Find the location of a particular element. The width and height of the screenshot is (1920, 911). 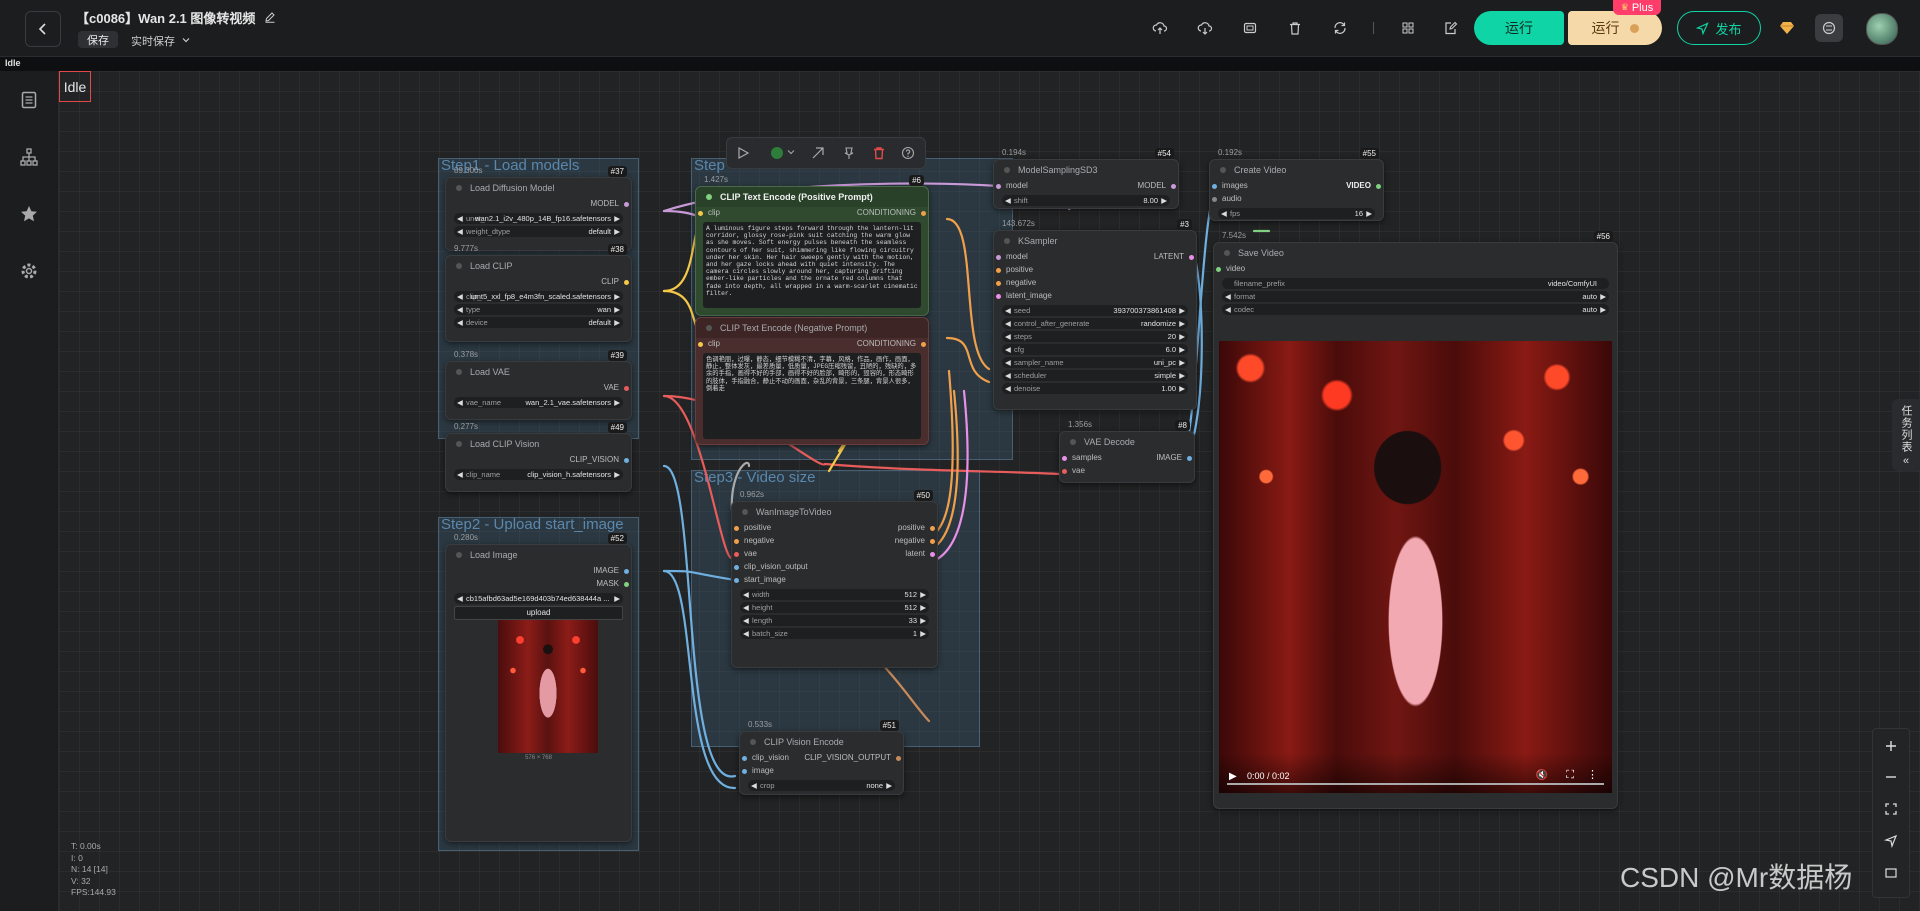

grid-icon is located at coordinates (1408, 28).